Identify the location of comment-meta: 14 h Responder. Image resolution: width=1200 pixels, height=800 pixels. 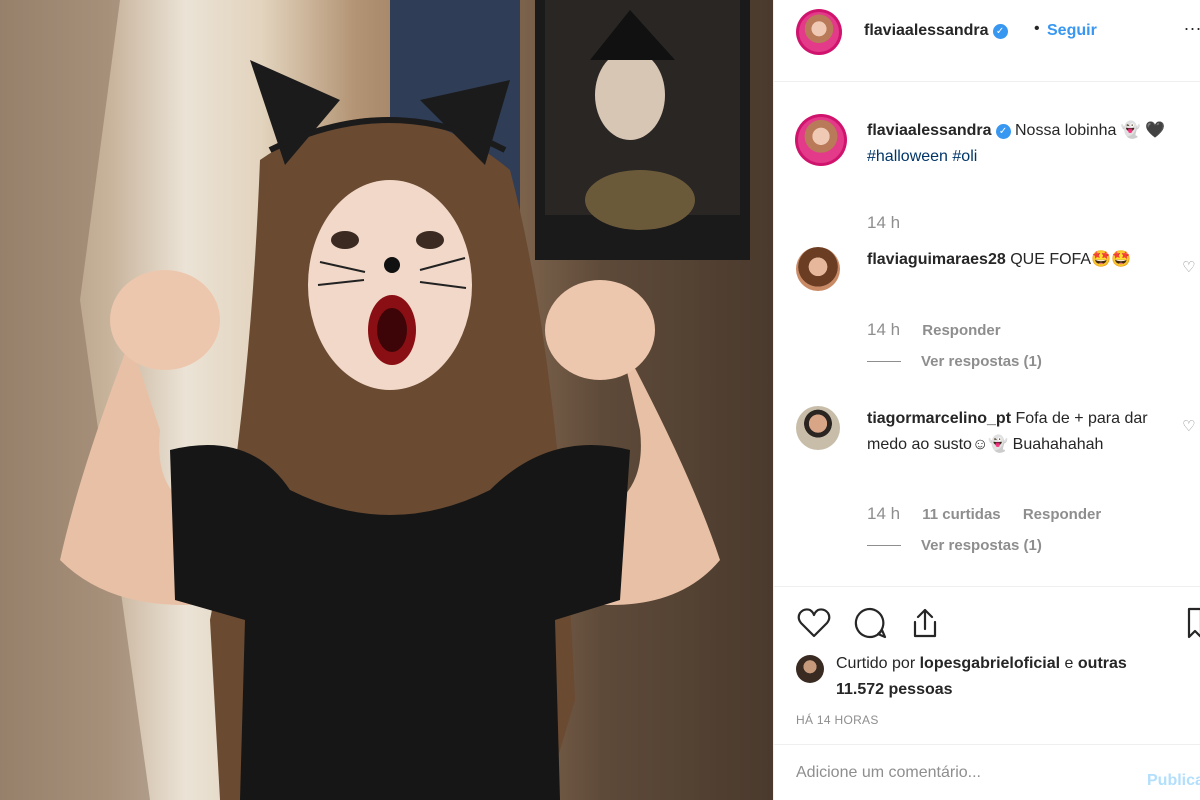
(943, 330).